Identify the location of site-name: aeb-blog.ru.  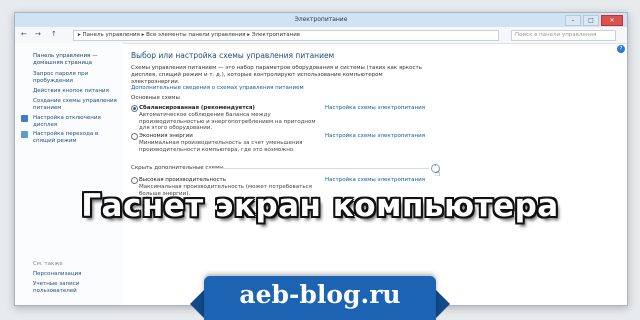
(320, 294).